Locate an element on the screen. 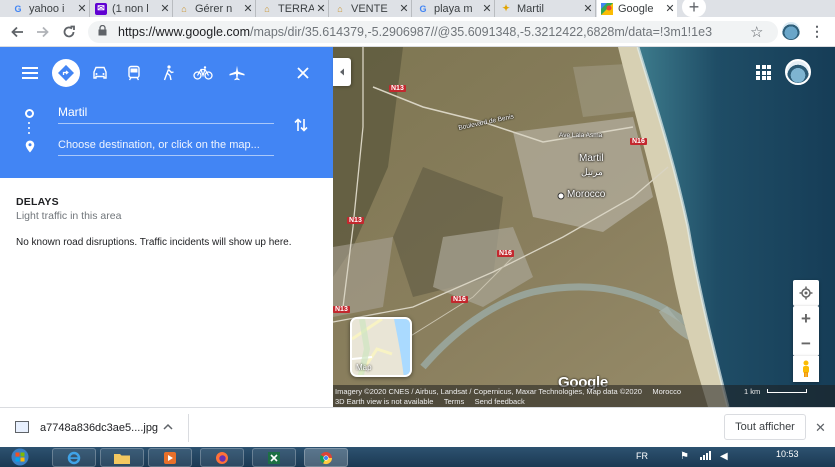 The image size is (835, 467). my-location-button is located at coordinates (806, 293).